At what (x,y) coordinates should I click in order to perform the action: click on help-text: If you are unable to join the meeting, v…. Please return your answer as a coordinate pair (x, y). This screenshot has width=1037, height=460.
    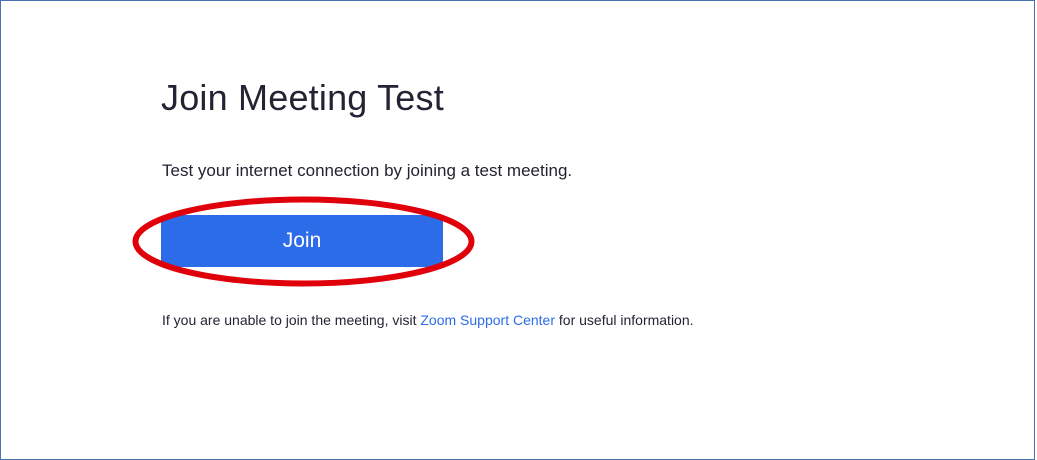
    Looking at the image, I should click on (428, 320).